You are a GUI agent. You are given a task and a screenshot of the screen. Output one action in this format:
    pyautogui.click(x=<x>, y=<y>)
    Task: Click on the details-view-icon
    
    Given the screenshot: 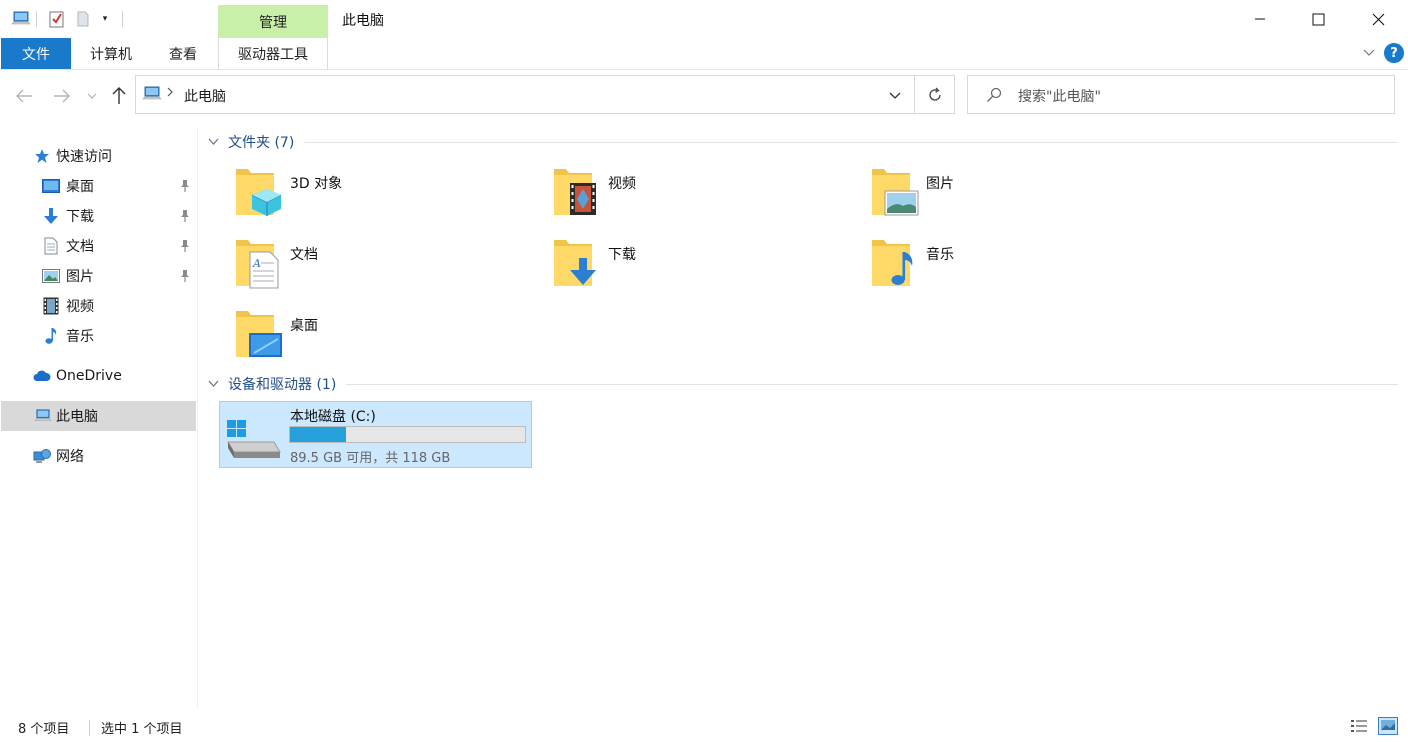 What is the action you would take?
    pyautogui.click(x=1359, y=726)
    